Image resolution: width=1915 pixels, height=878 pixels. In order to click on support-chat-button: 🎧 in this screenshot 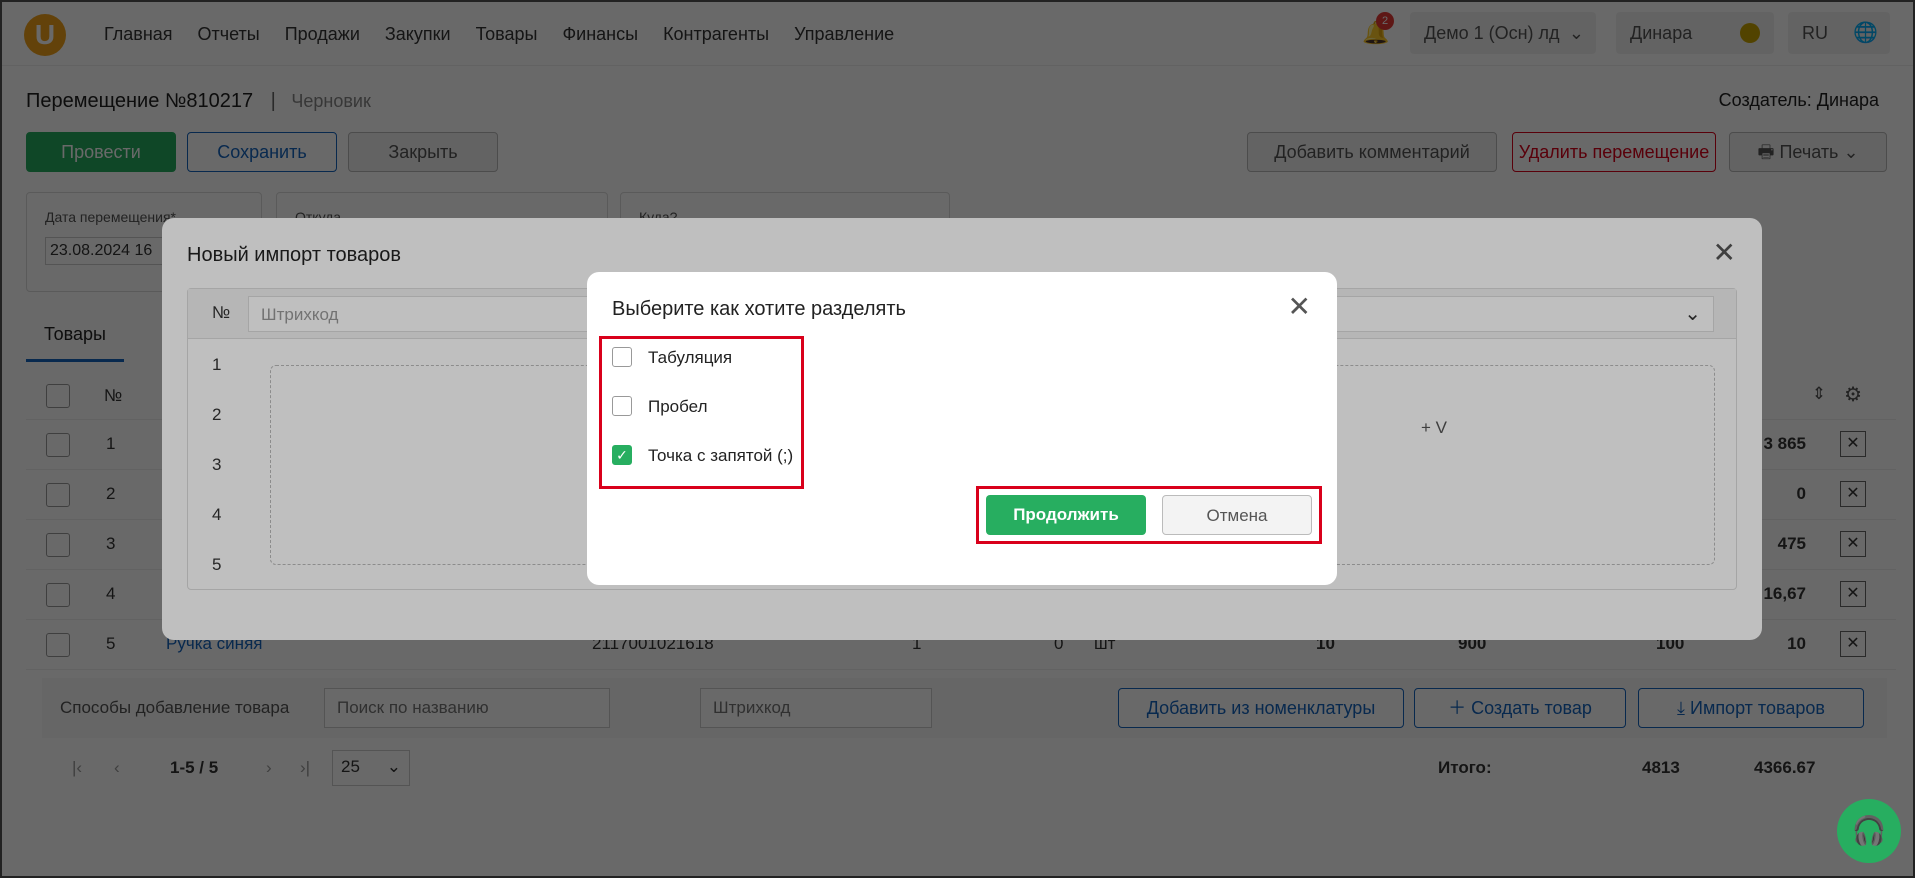, I will do `click(1869, 831)`.